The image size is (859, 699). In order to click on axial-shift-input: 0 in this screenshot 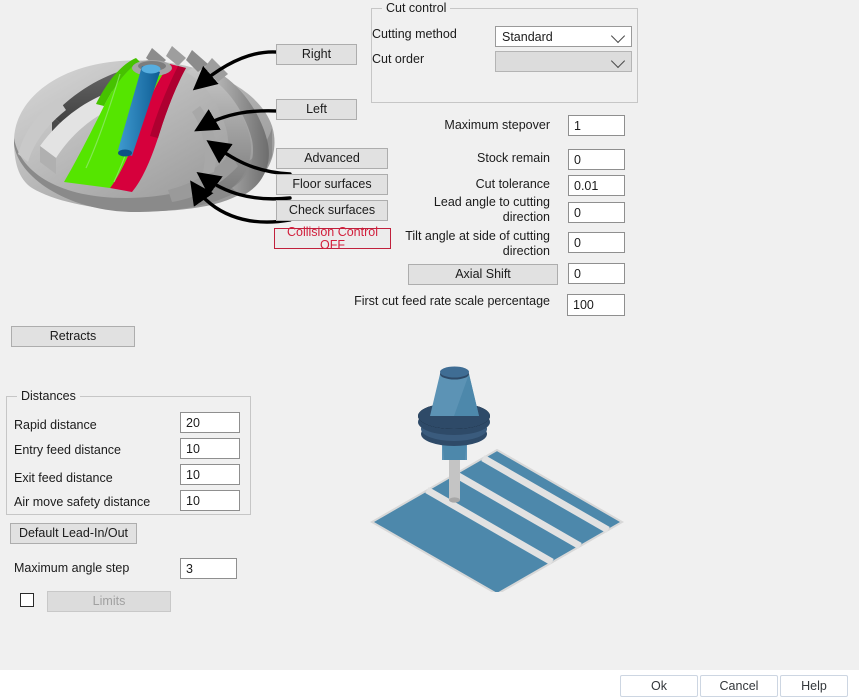, I will do `click(596, 273)`.